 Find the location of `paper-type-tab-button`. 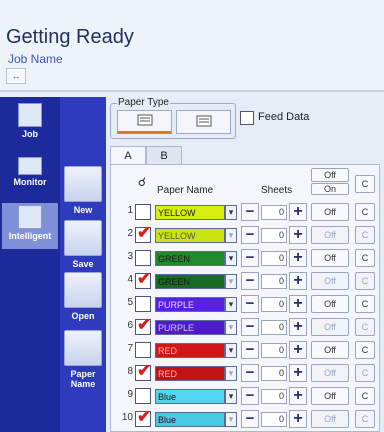

paper-type-tab-button is located at coordinates (203, 122).